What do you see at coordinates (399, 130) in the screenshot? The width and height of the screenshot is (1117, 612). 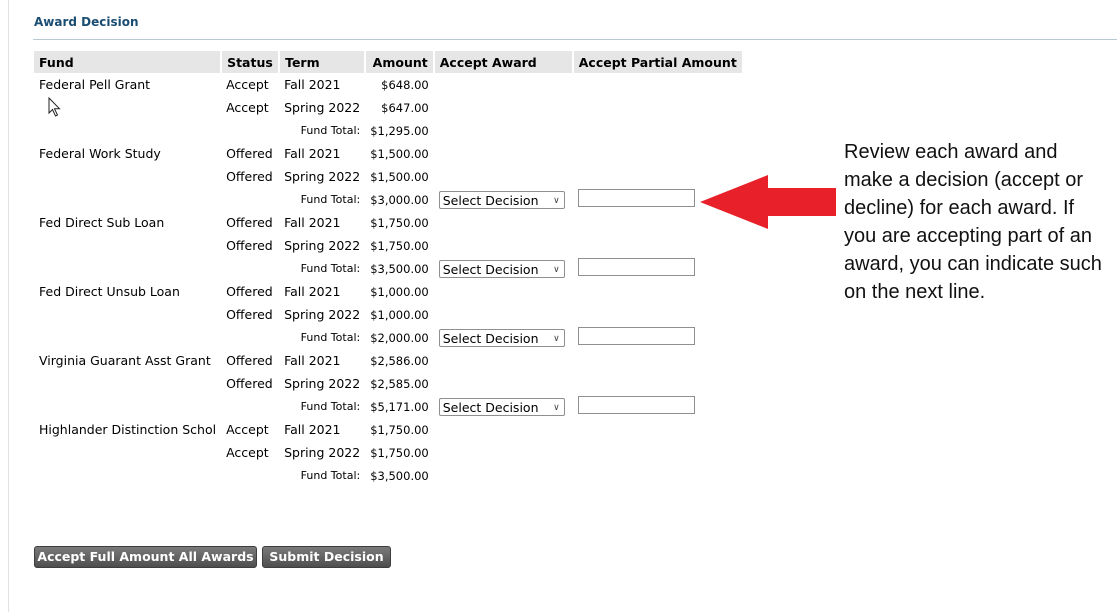 I see `fund-total-amount: $1,295.00` at bounding box center [399, 130].